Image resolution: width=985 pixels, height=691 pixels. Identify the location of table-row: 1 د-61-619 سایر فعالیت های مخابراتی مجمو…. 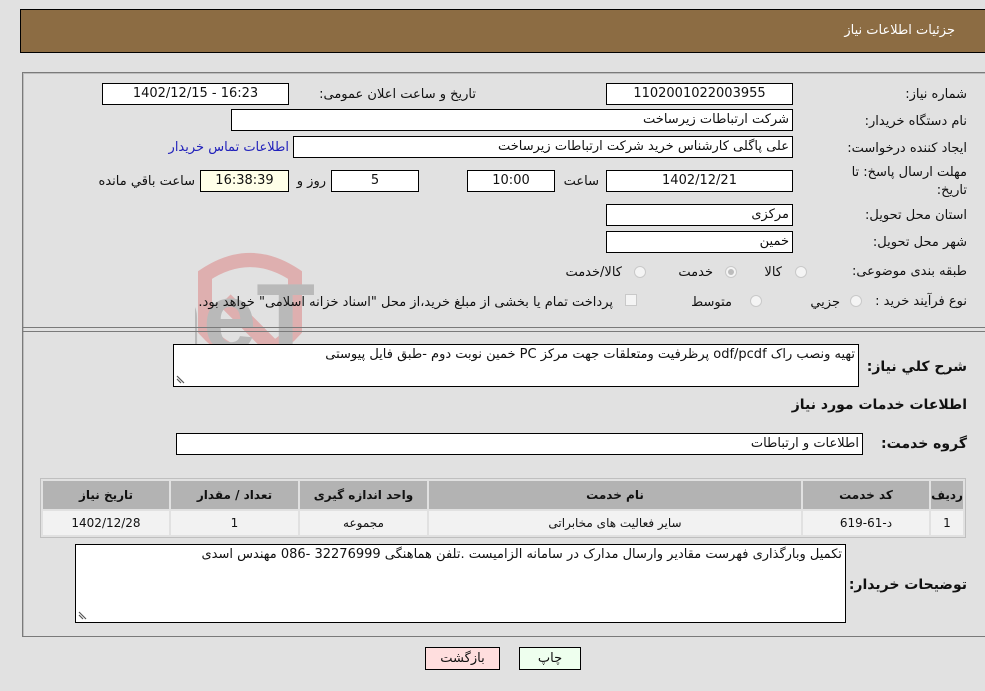
(503, 523).